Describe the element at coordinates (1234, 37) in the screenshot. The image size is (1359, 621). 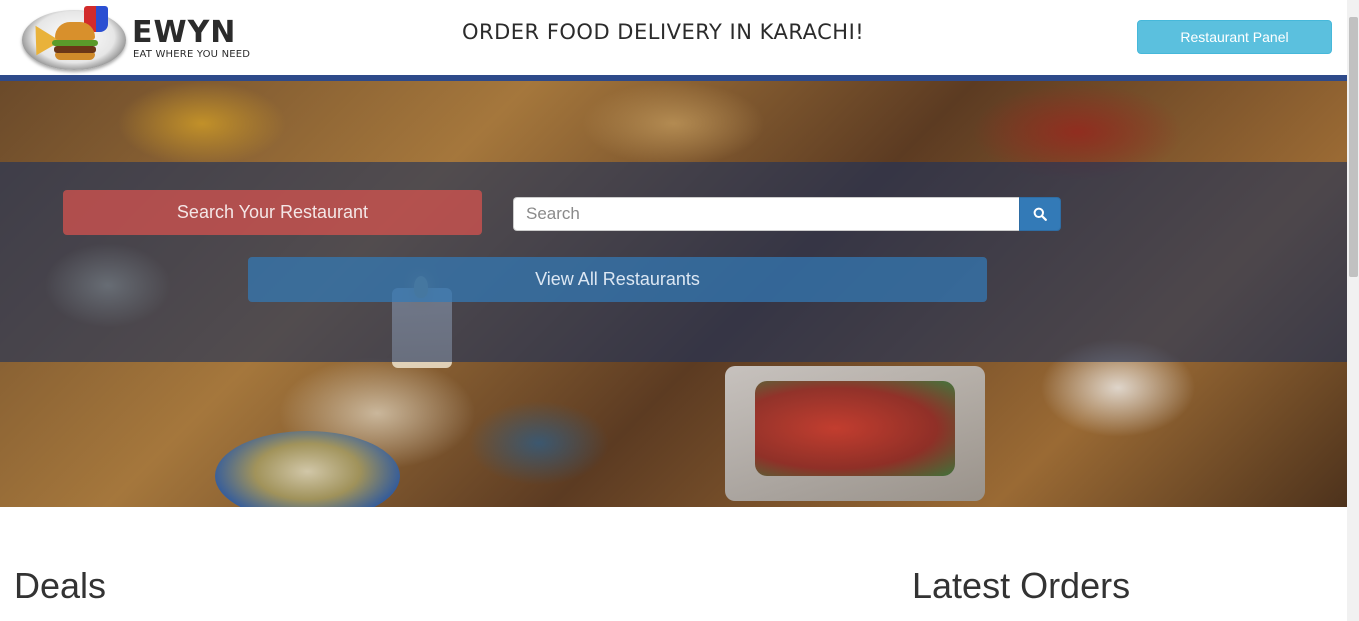
I see `restaurant-panel-button: Restaurant Panel` at that location.